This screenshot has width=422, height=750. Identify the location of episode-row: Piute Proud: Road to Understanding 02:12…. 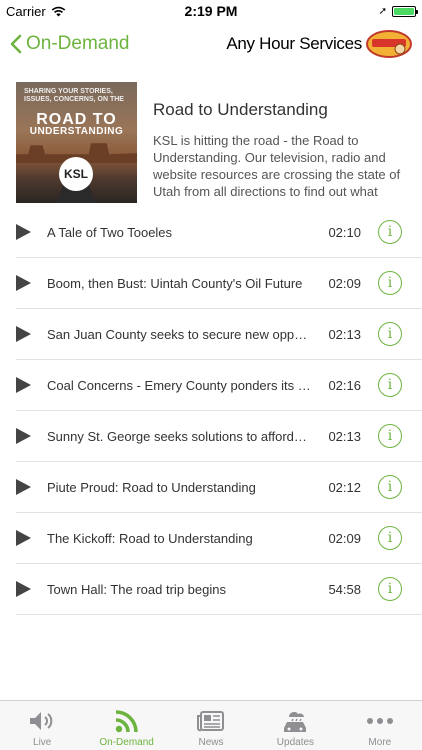
(219, 487).